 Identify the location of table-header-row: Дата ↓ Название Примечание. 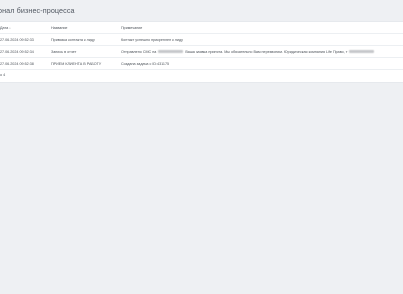
(201, 28).